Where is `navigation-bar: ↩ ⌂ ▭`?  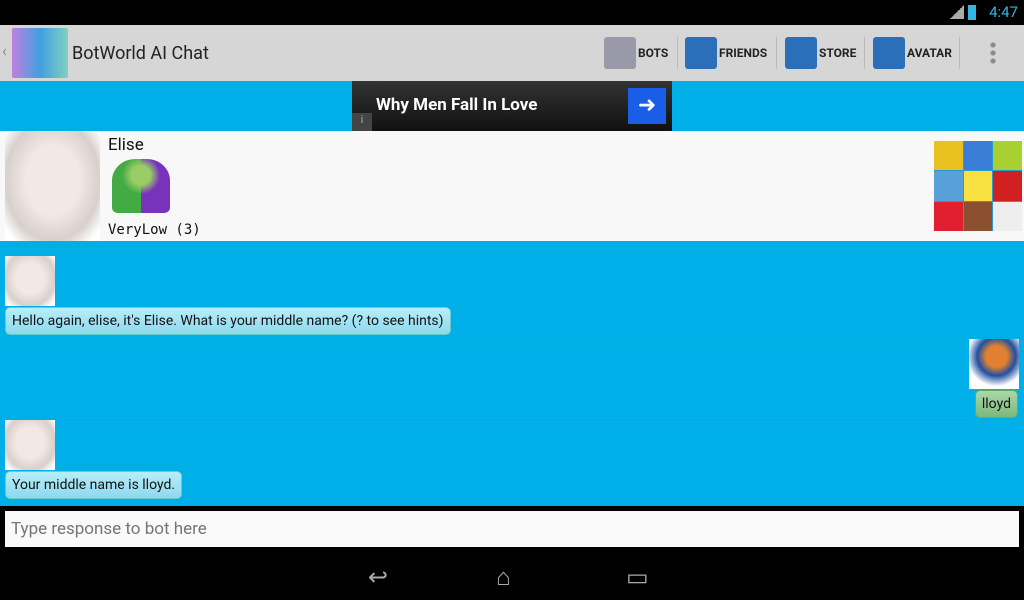 navigation-bar: ↩ ⌂ ▭ is located at coordinates (512, 576).